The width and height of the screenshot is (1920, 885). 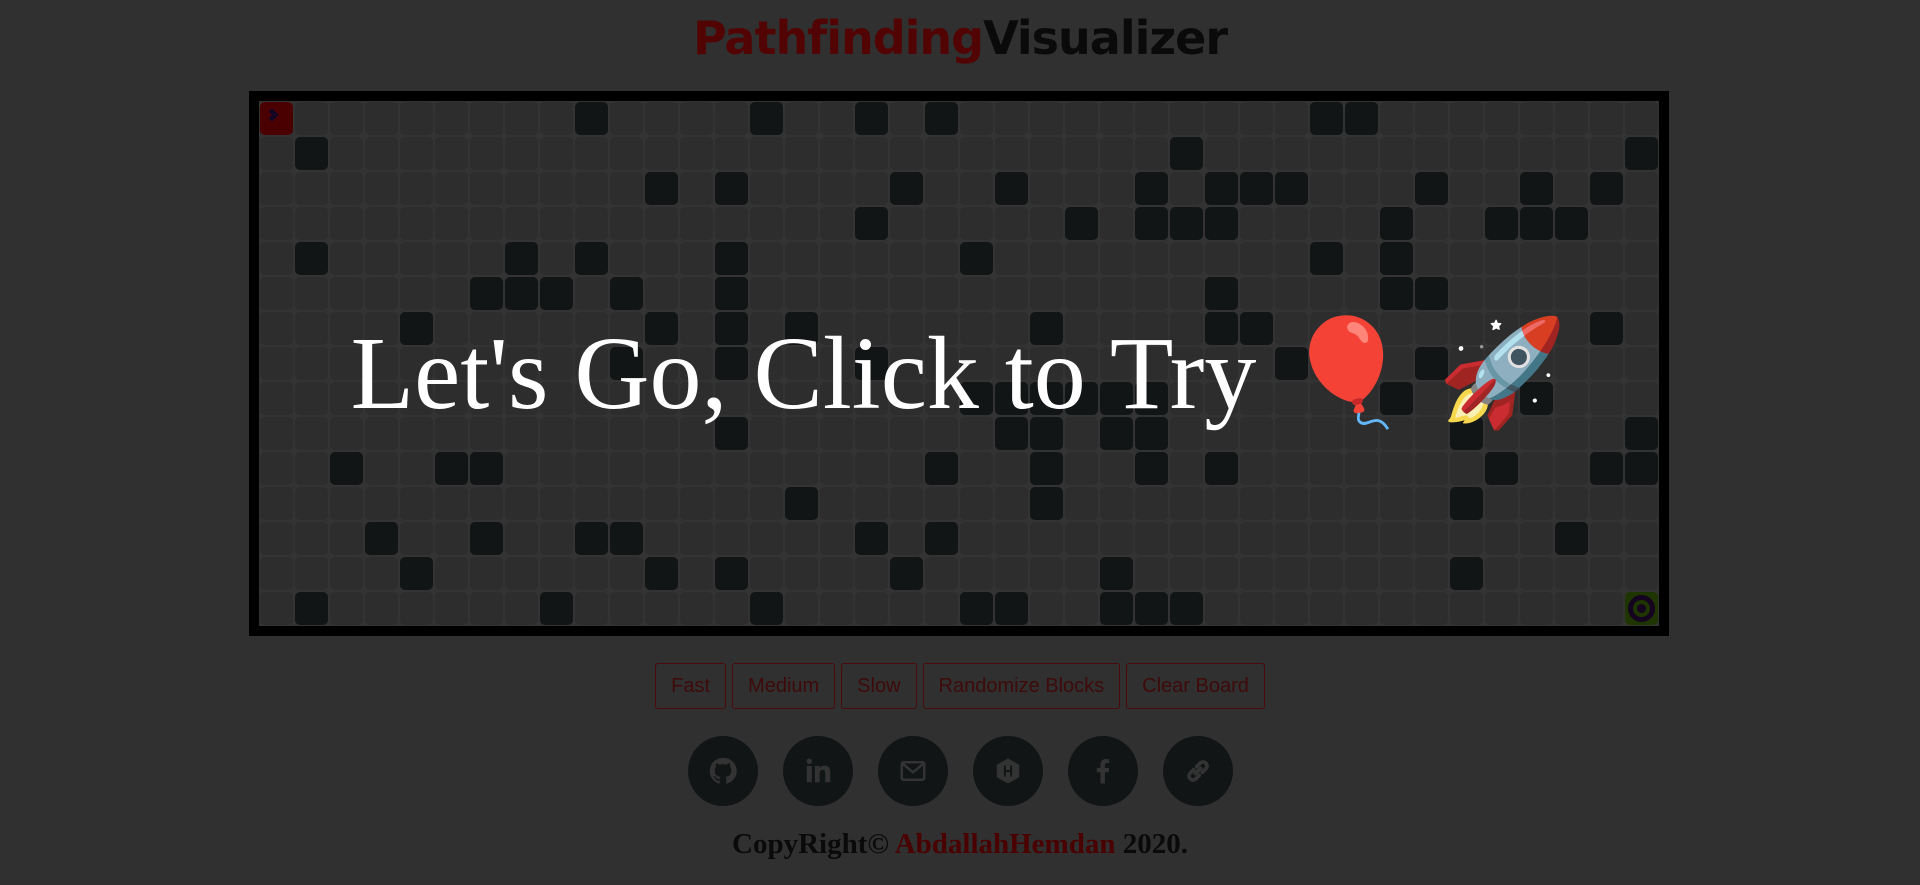 I want to click on title-visualizer: Visualizer, so click(x=1105, y=38).